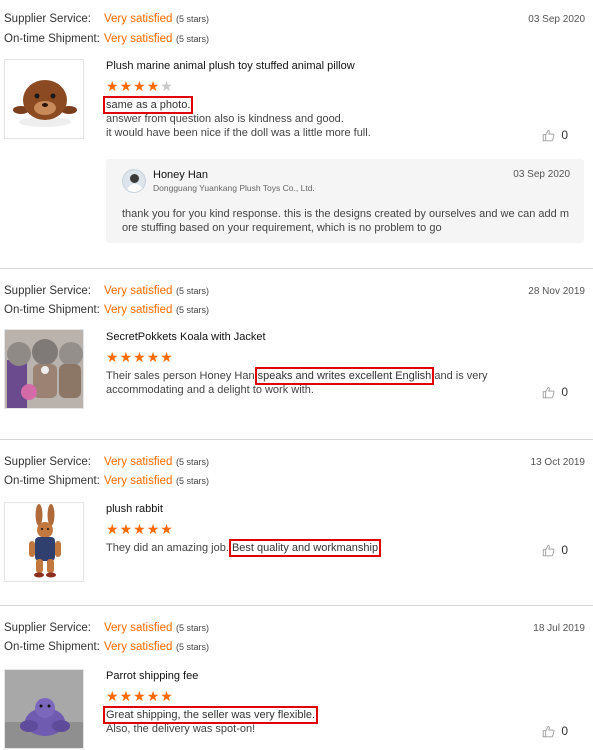 Image resolution: width=593 pixels, height=750 pixels. What do you see at coordinates (301, 509) in the screenshot?
I see `product-title: plush rabbit` at bounding box center [301, 509].